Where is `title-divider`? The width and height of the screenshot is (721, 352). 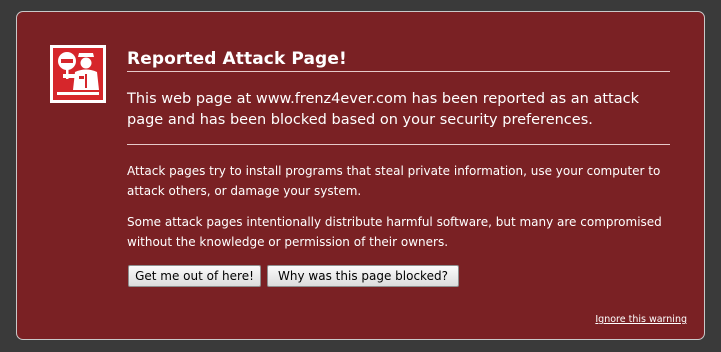
title-divider is located at coordinates (398, 71).